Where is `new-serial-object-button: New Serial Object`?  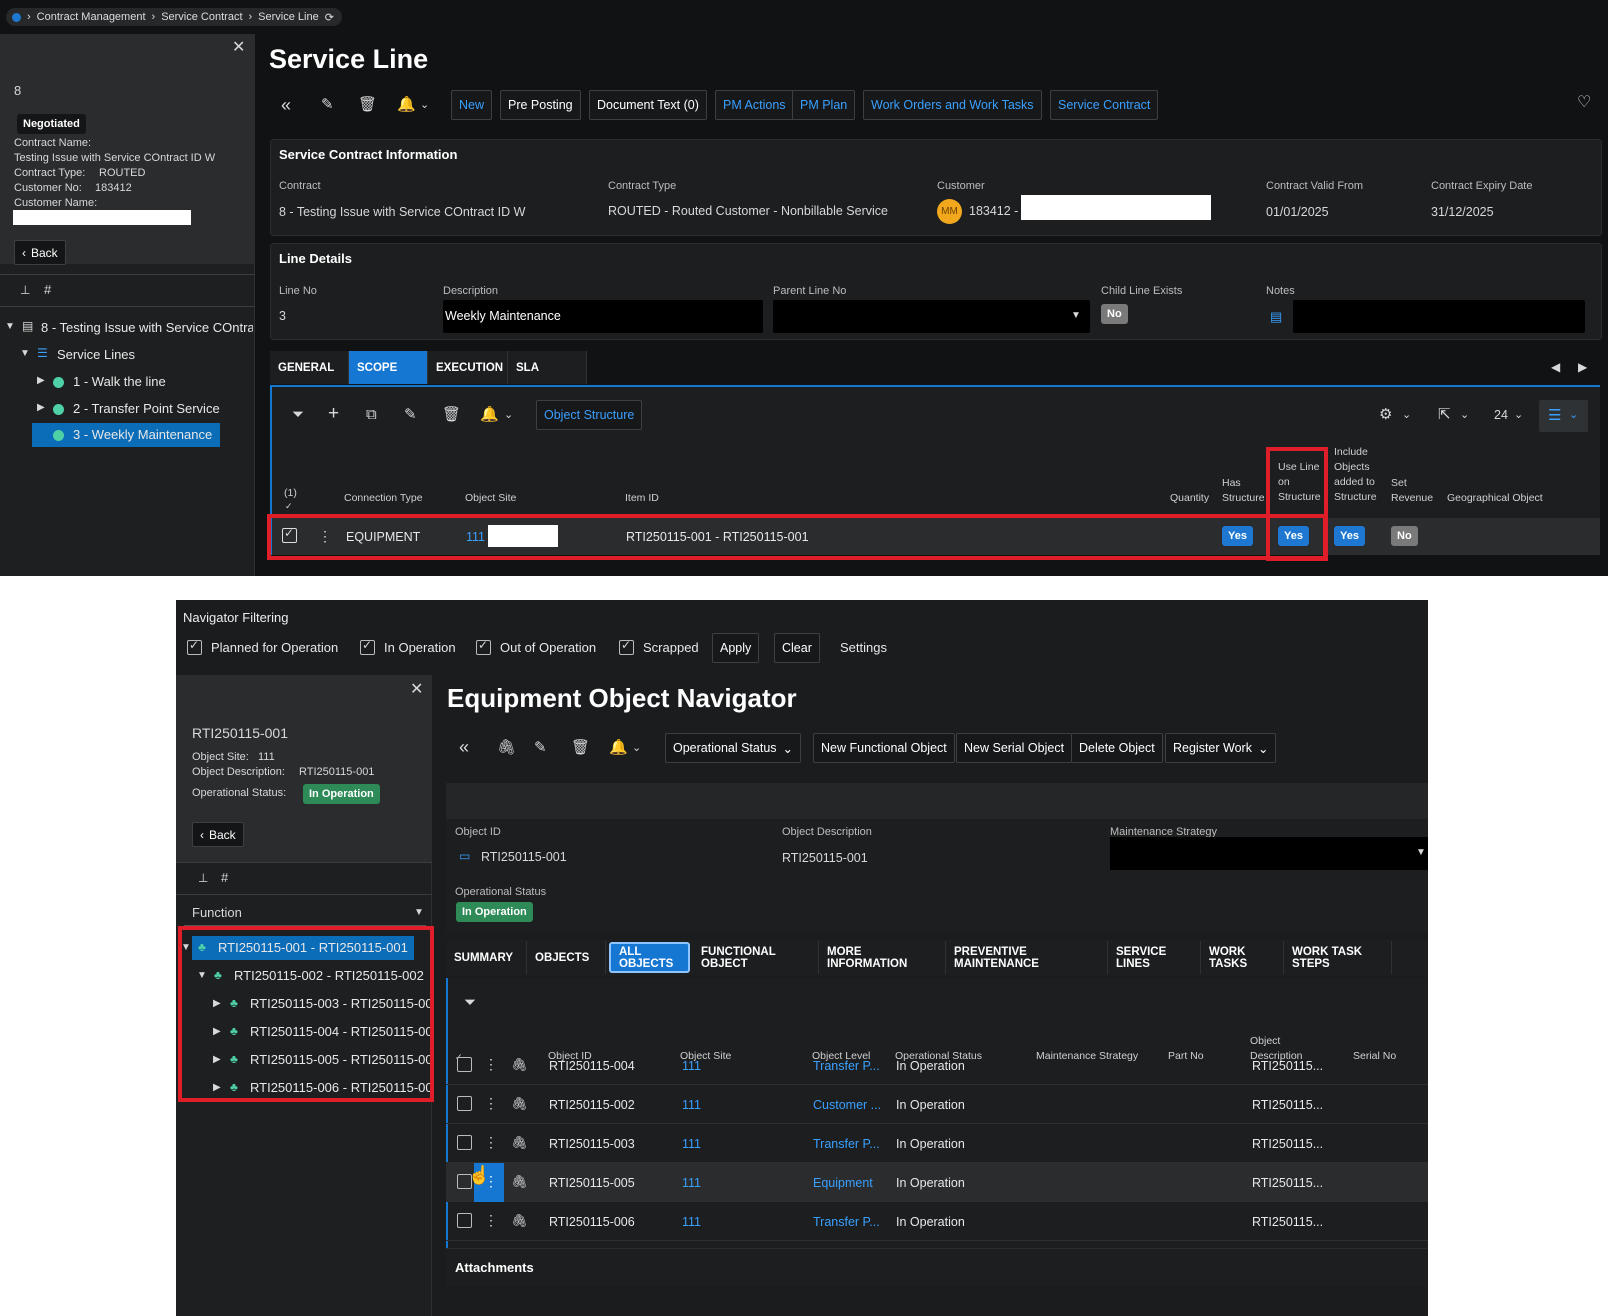
new-serial-object-button: New Serial Object is located at coordinates (1014, 748).